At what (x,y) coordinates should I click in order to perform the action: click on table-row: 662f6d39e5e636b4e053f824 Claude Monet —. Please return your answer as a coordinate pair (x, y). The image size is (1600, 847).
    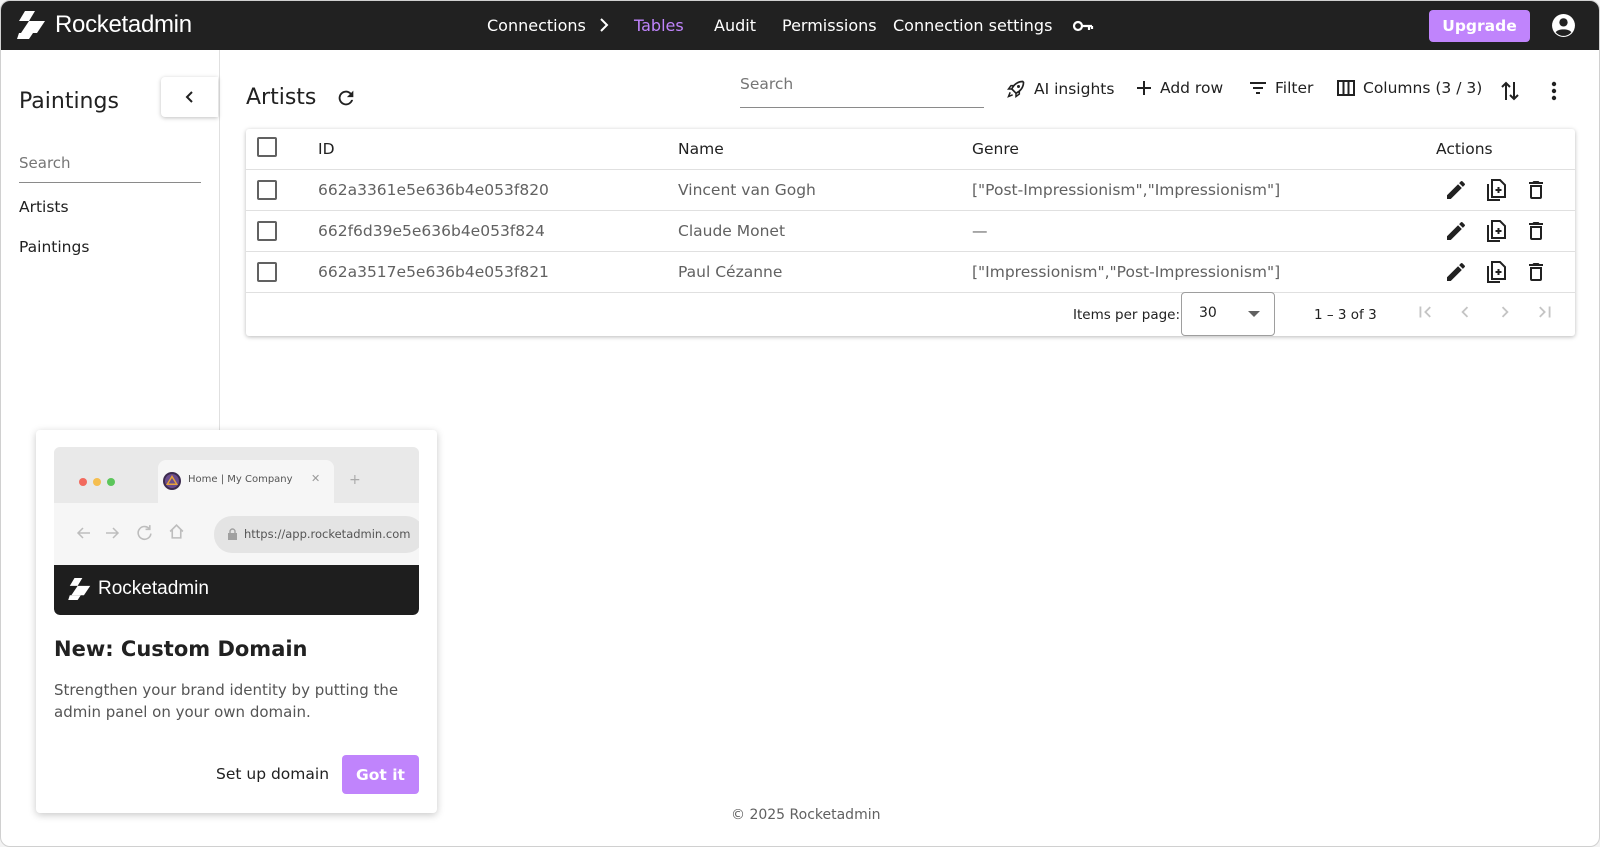
    Looking at the image, I should click on (910, 231).